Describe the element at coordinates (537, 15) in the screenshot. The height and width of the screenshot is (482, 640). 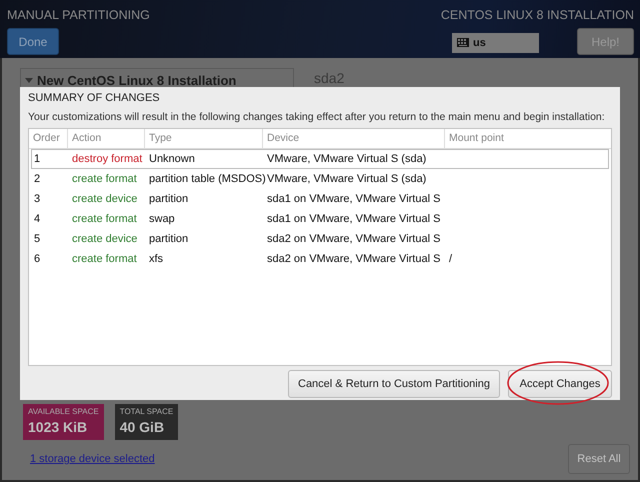
I see `product-title: CENTOS LINUX 8 INSTALLATION` at that location.